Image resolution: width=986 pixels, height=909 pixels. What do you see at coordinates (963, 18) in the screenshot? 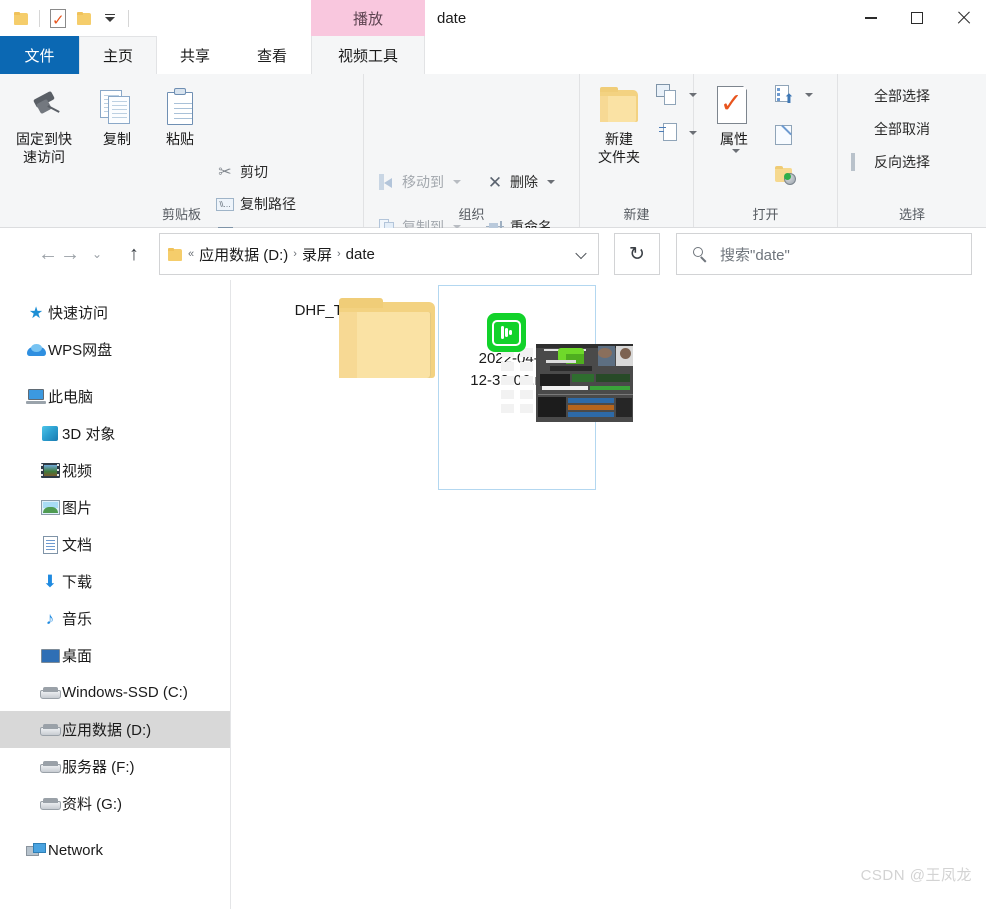
I see `close-button` at bounding box center [963, 18].